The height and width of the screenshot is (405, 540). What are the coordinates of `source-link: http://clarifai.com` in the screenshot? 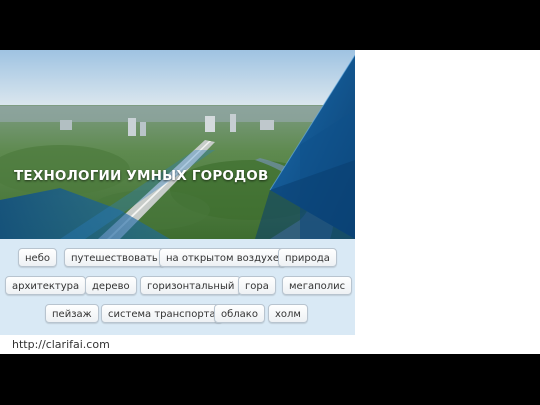 It's located at (61, 344).